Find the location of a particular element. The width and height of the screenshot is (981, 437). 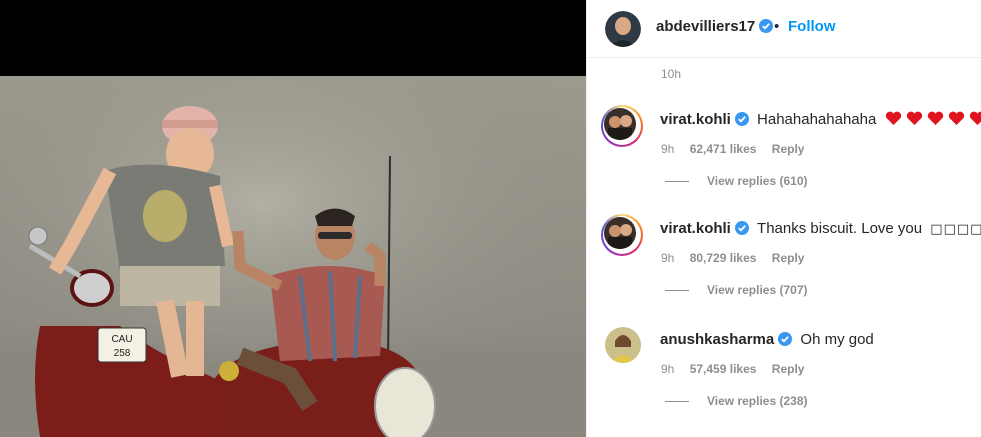

comment-meta: 9h 62,471 likes Reply is located at coordinates (738, 149).